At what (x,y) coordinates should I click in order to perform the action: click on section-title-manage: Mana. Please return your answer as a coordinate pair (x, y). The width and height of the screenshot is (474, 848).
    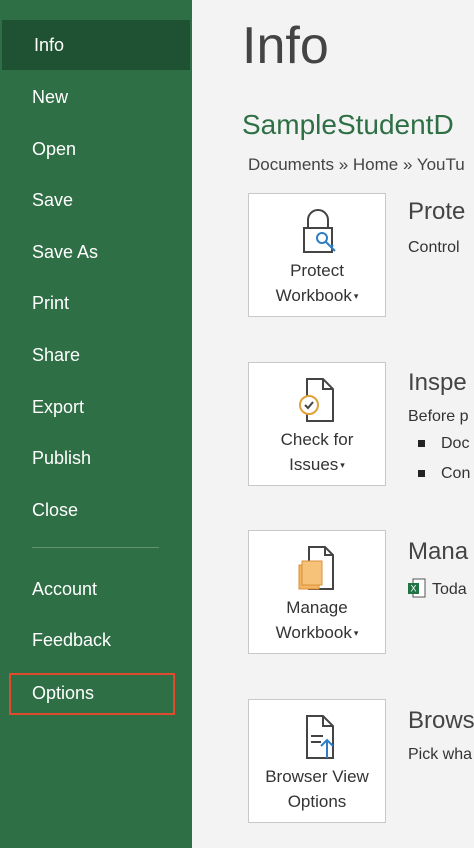
    Looking at the image, I should click on (438, 551).